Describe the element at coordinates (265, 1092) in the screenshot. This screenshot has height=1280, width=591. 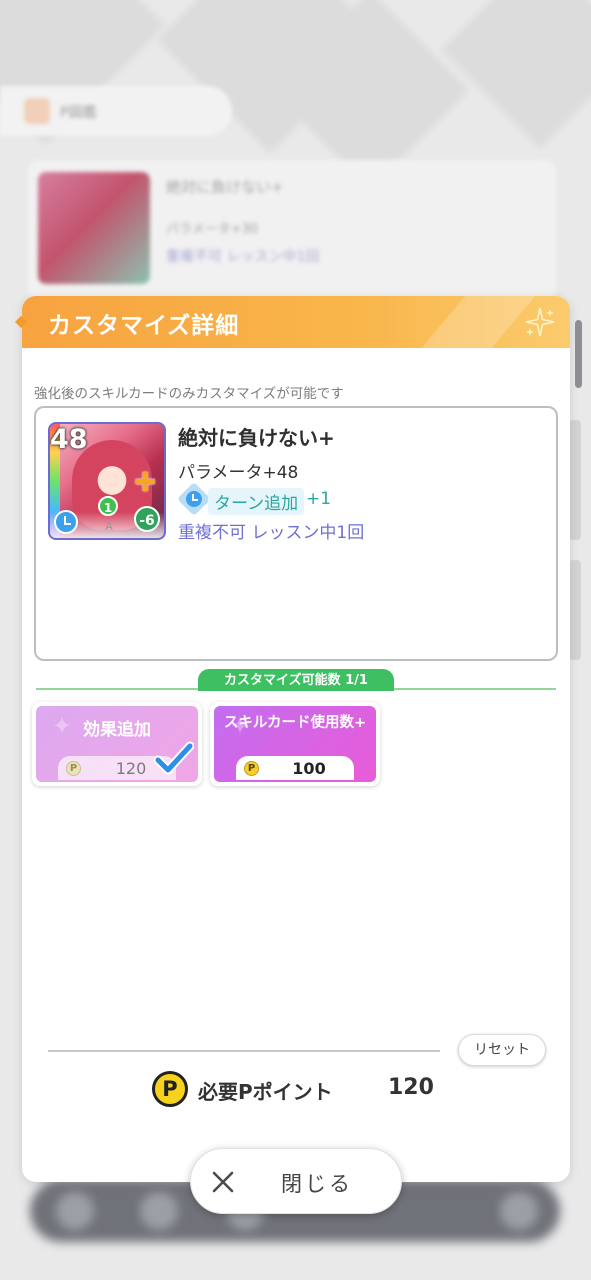
I see `required-points-label: 必要Pポイント` at that location.